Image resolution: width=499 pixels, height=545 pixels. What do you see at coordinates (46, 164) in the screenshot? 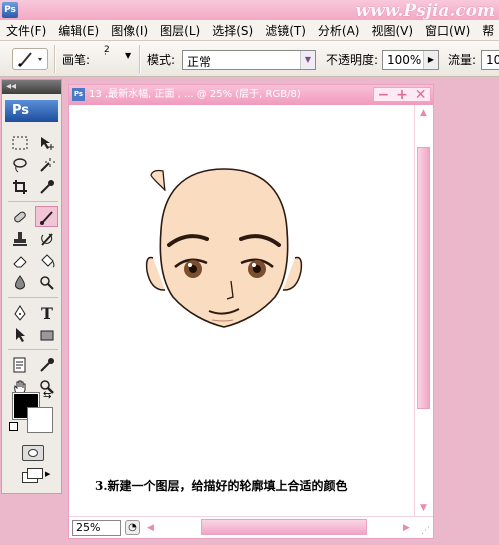
I see `magic-wand-icon` at bounding box center [46, 164].